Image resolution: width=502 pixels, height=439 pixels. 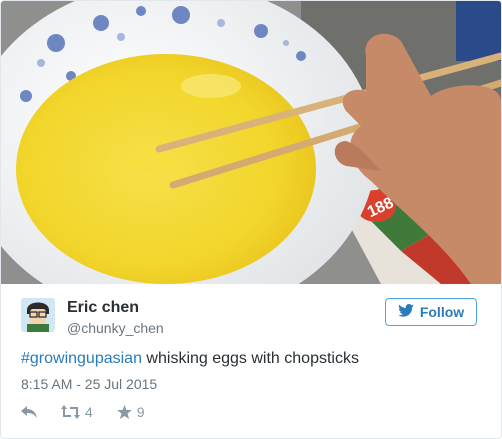 I want to click on tweet-actions: 4 9, so click(x=95, y=412).